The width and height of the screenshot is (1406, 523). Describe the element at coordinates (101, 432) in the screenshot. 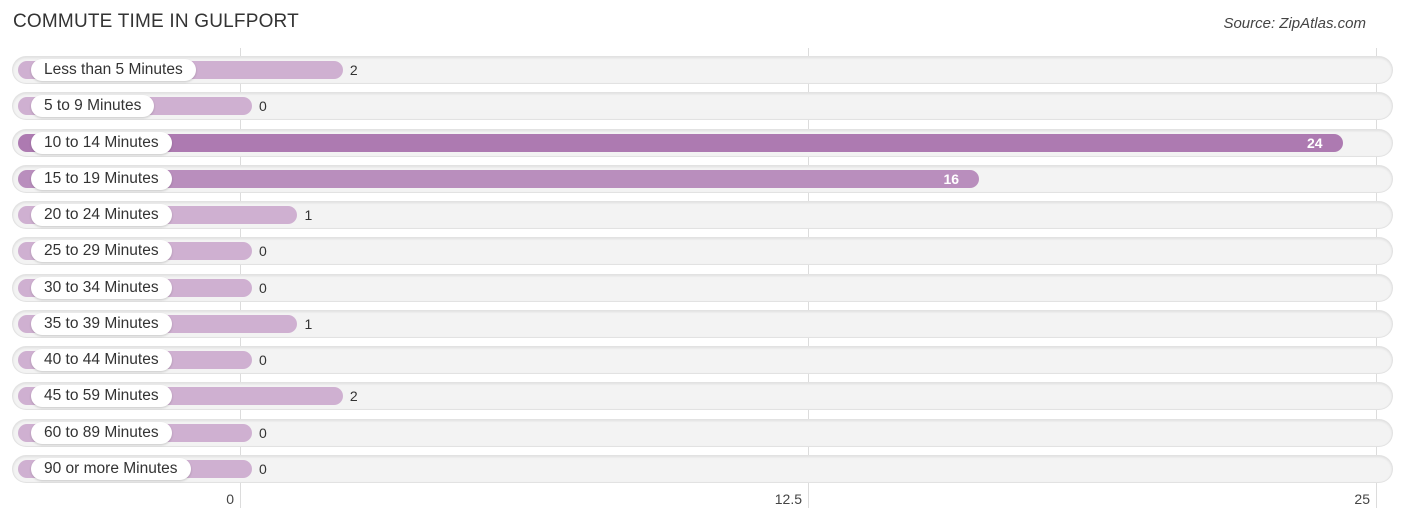

I see `category-label: 60 to 89 Minutes` at that location.